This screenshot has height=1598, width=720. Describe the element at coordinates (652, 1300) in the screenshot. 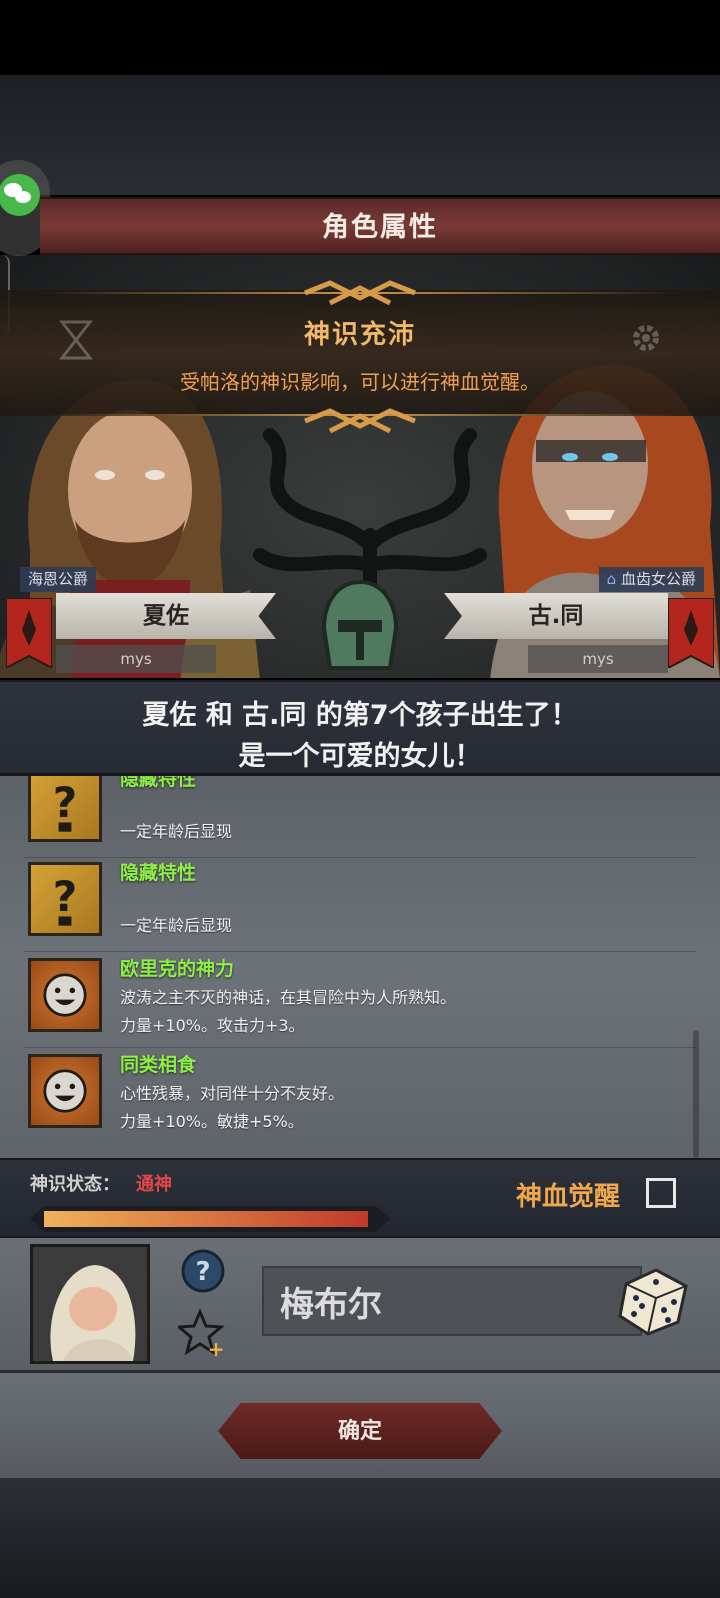

I see `dice-icon` at that location.